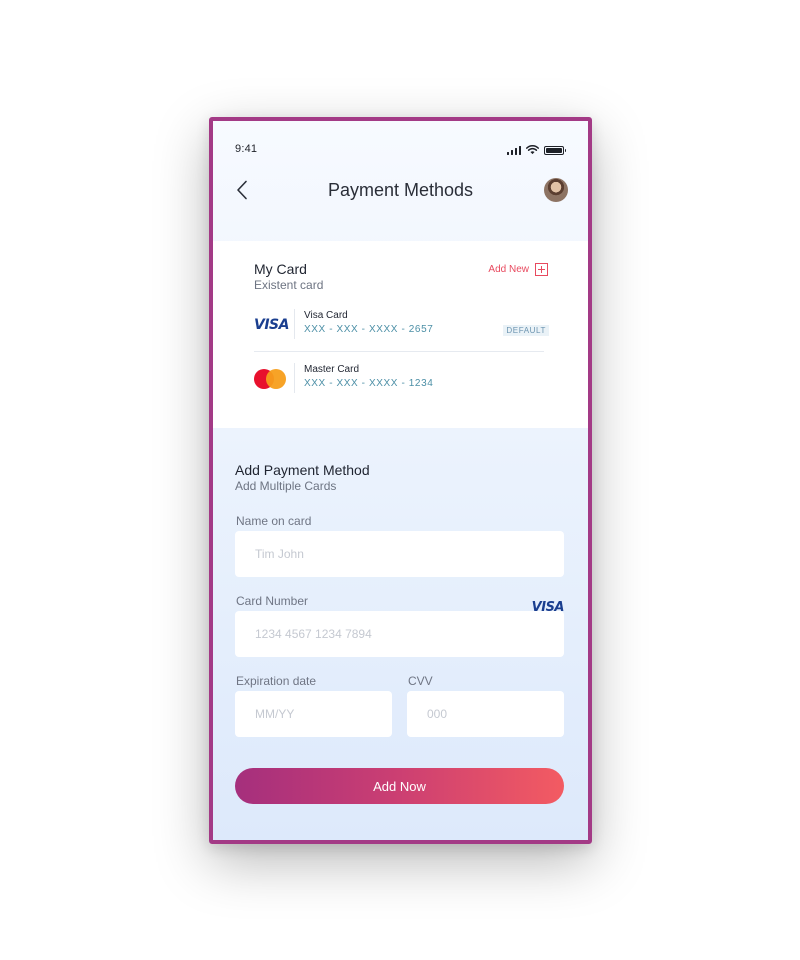 The height and width of the screenshot is (960, 800). I want to click on card-name: Master Card, so click(332, 369).